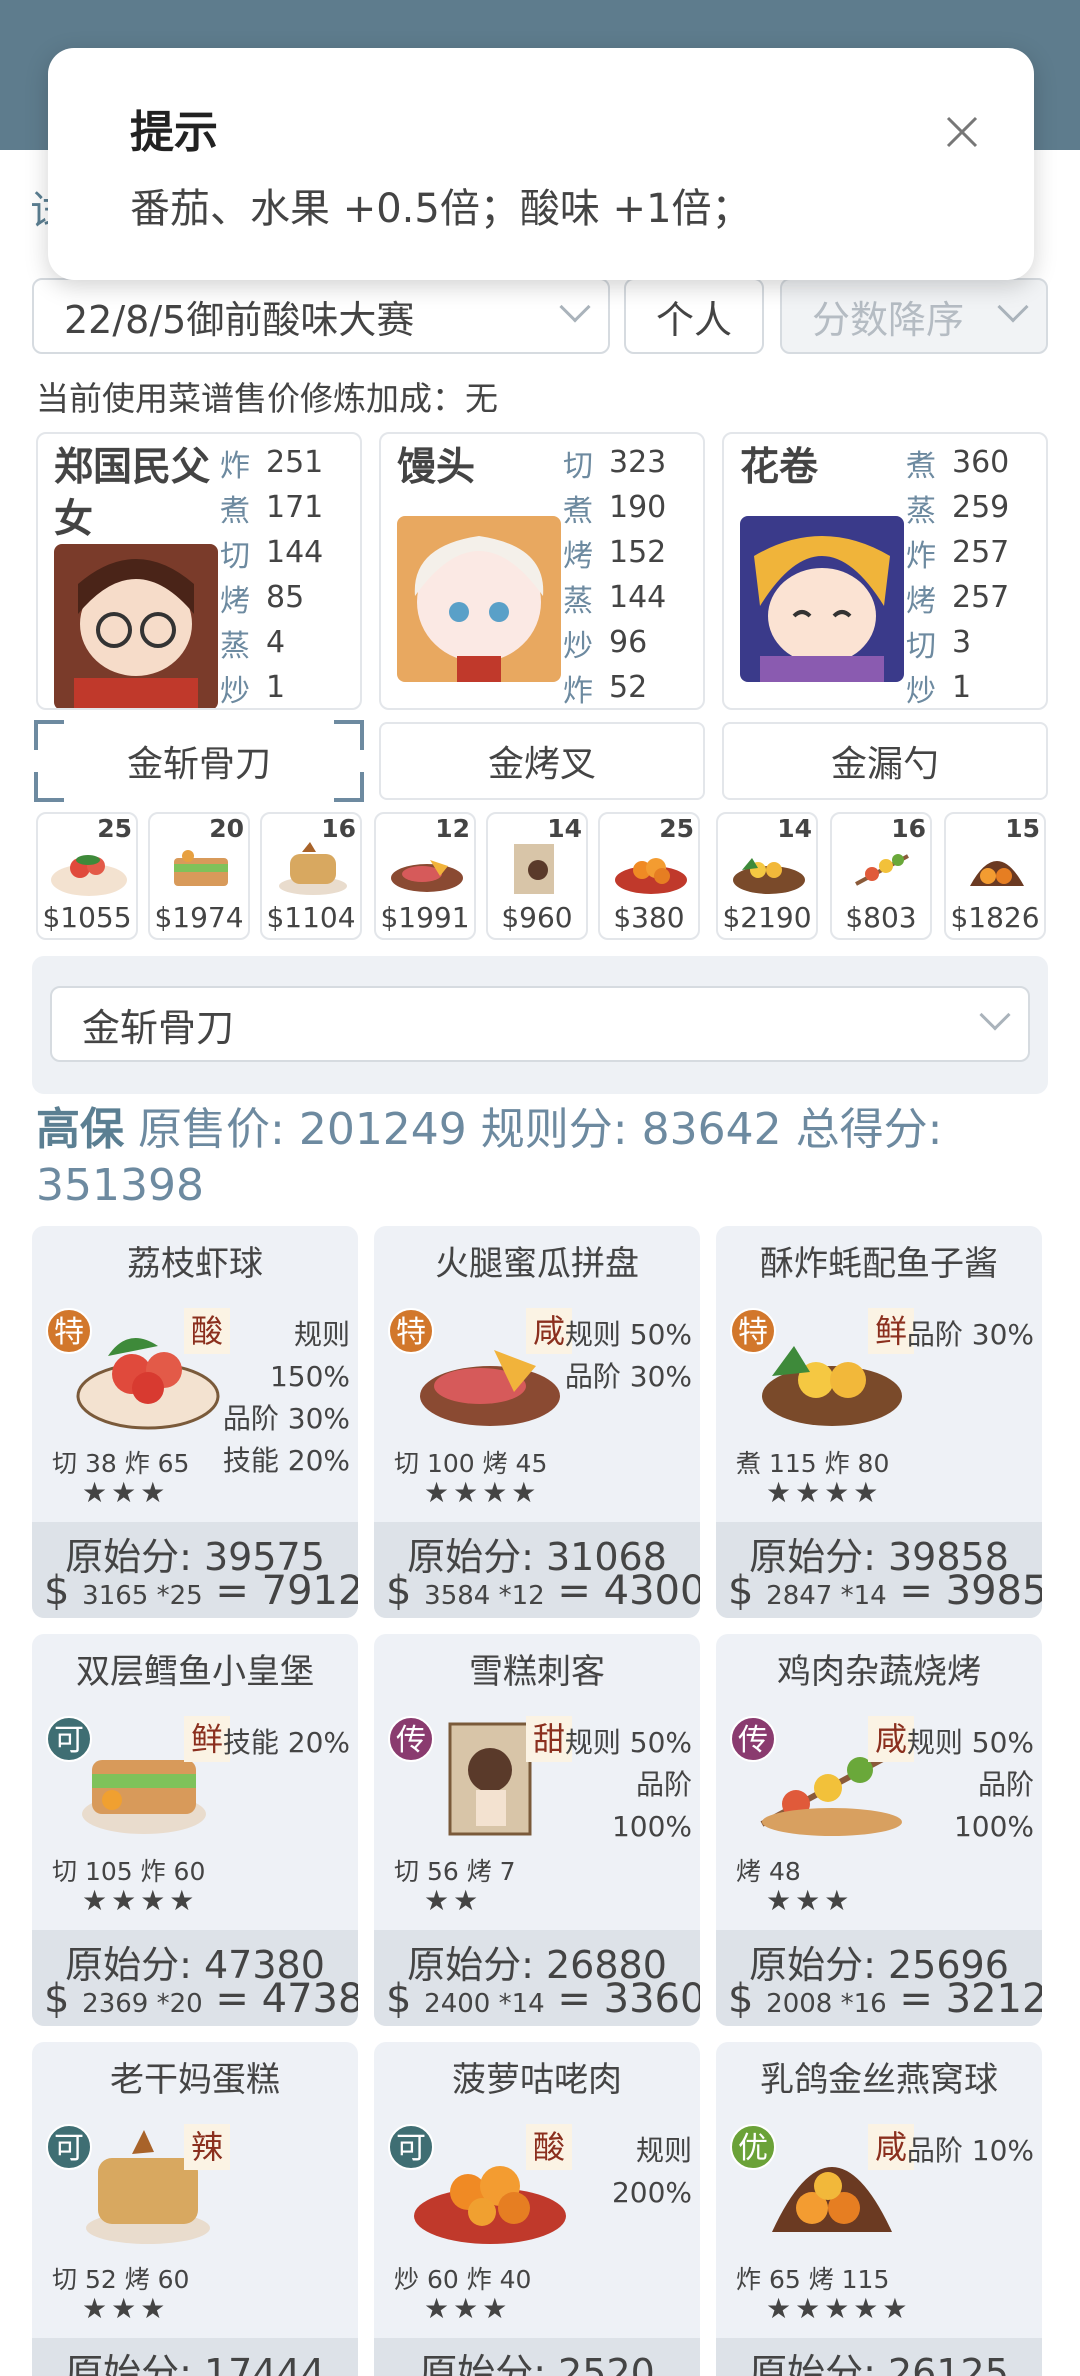 The height and width of the screenshot is (2376, 1080). Describe the element at coordinates (885, 571) in the screenshot. I see `chef-card: 花卷 煮 360 蒸 259 炸 257 烤 257 切3 炒1` at that location.